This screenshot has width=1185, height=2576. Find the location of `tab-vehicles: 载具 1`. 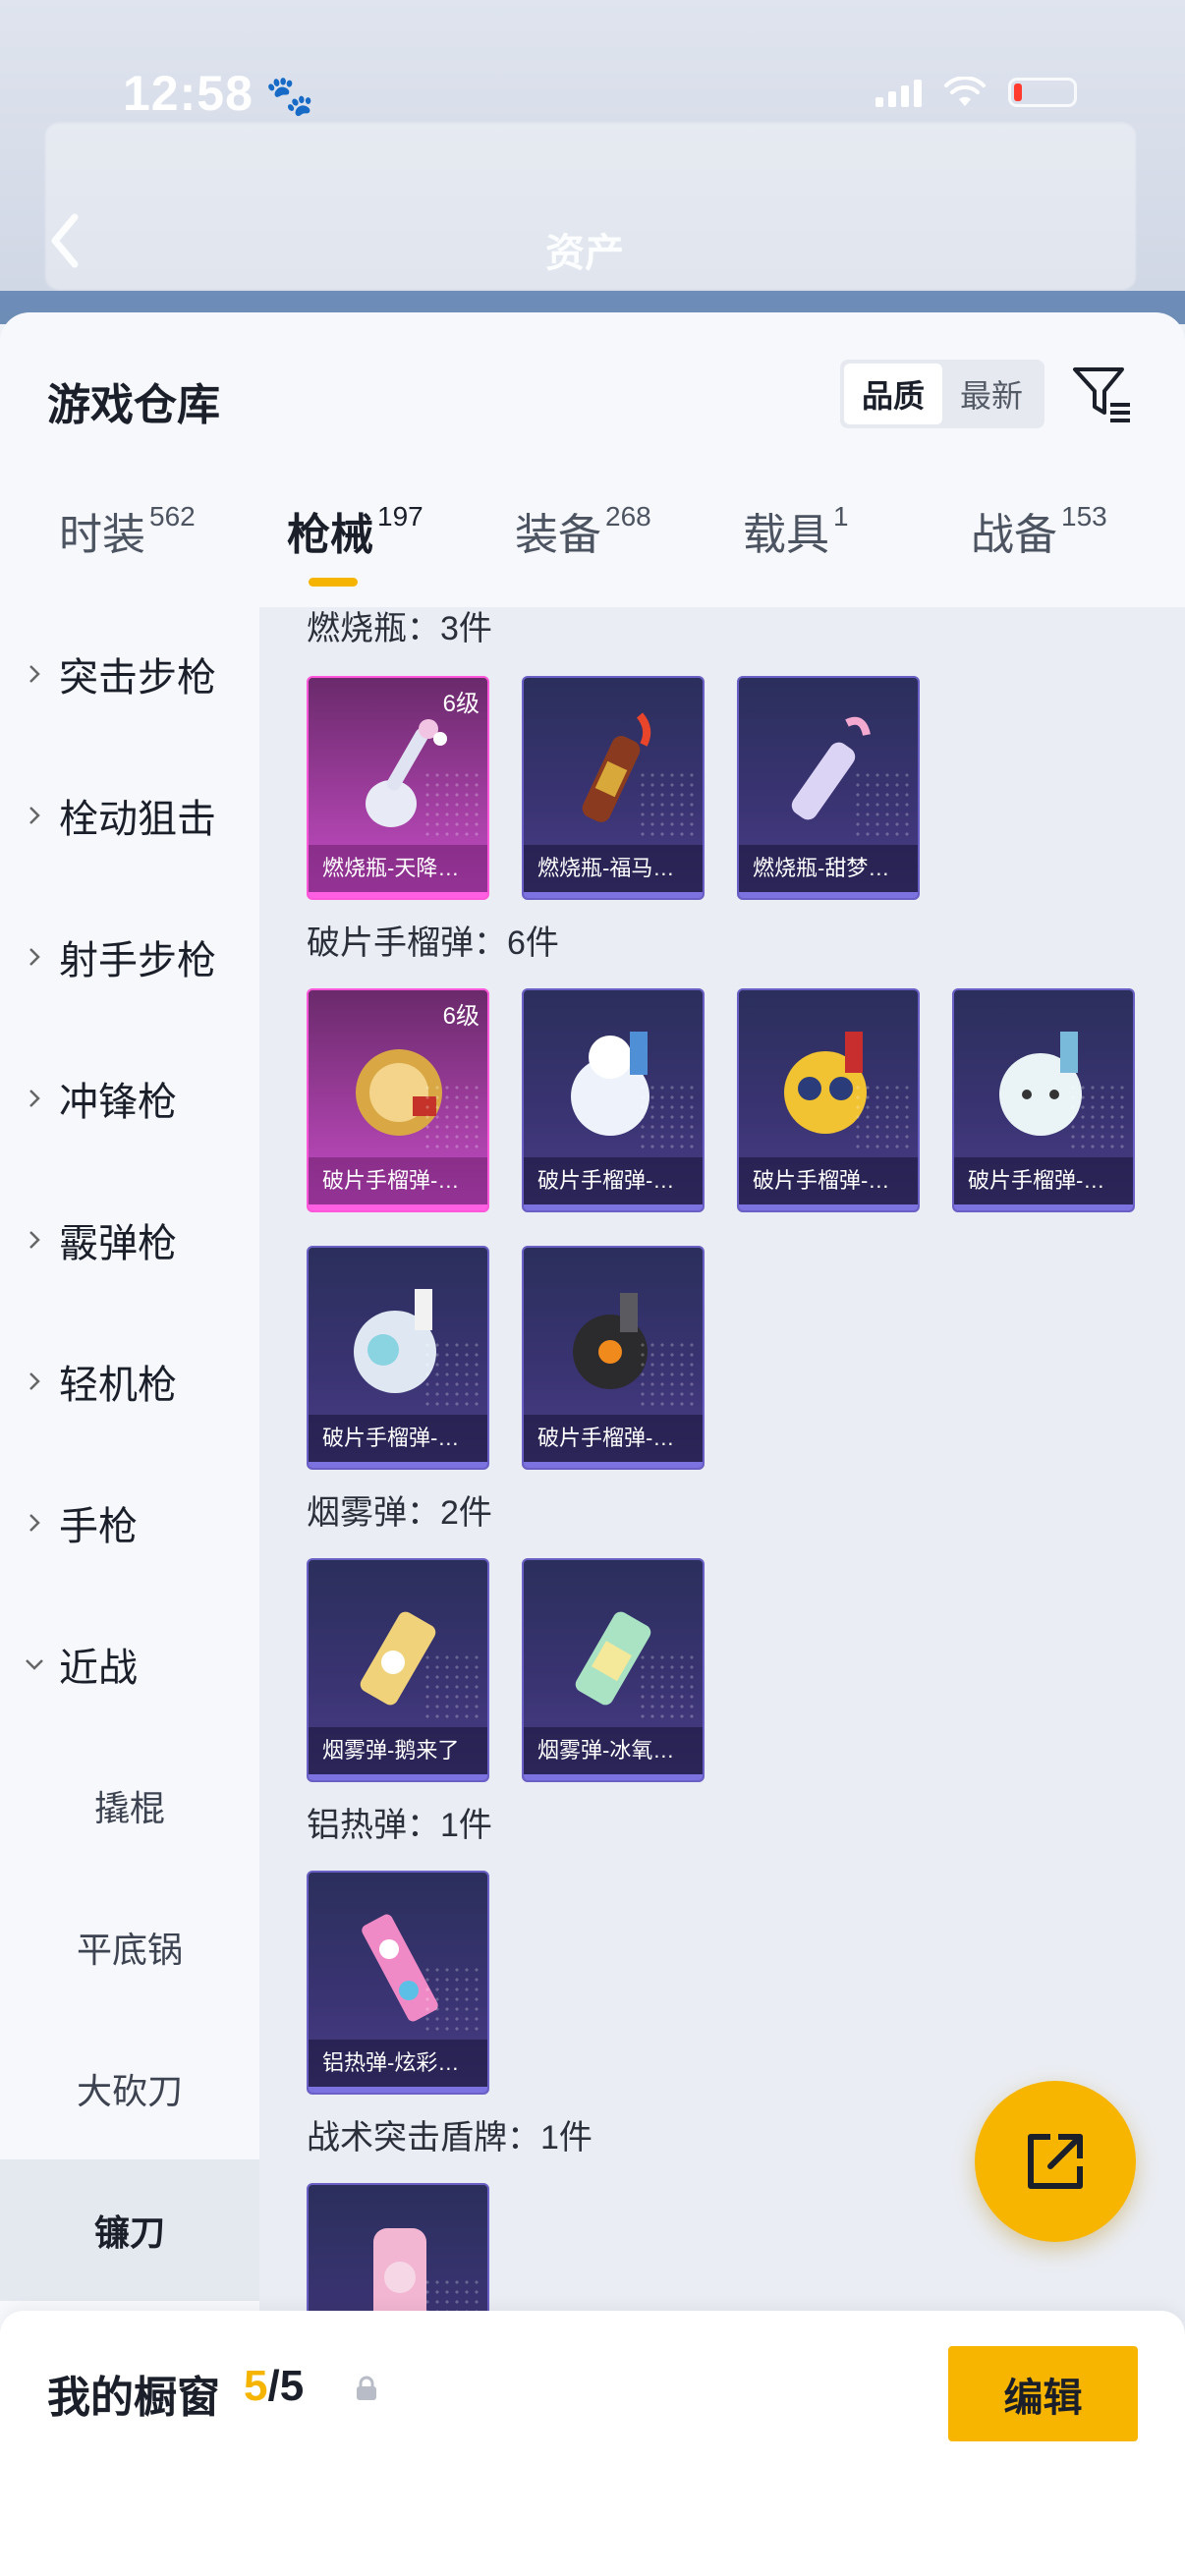

tab-vehicles: 载具 1 is located at coordinates (796, 530).